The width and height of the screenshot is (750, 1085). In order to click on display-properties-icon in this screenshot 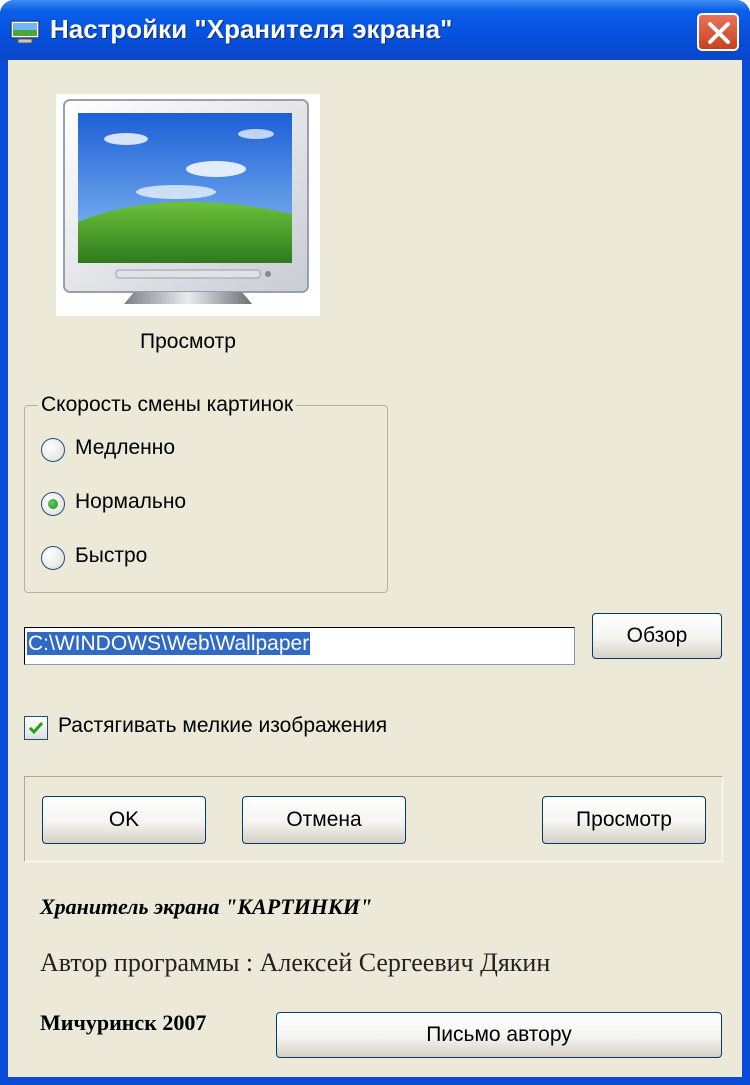, I will do `click(25, 32)`.